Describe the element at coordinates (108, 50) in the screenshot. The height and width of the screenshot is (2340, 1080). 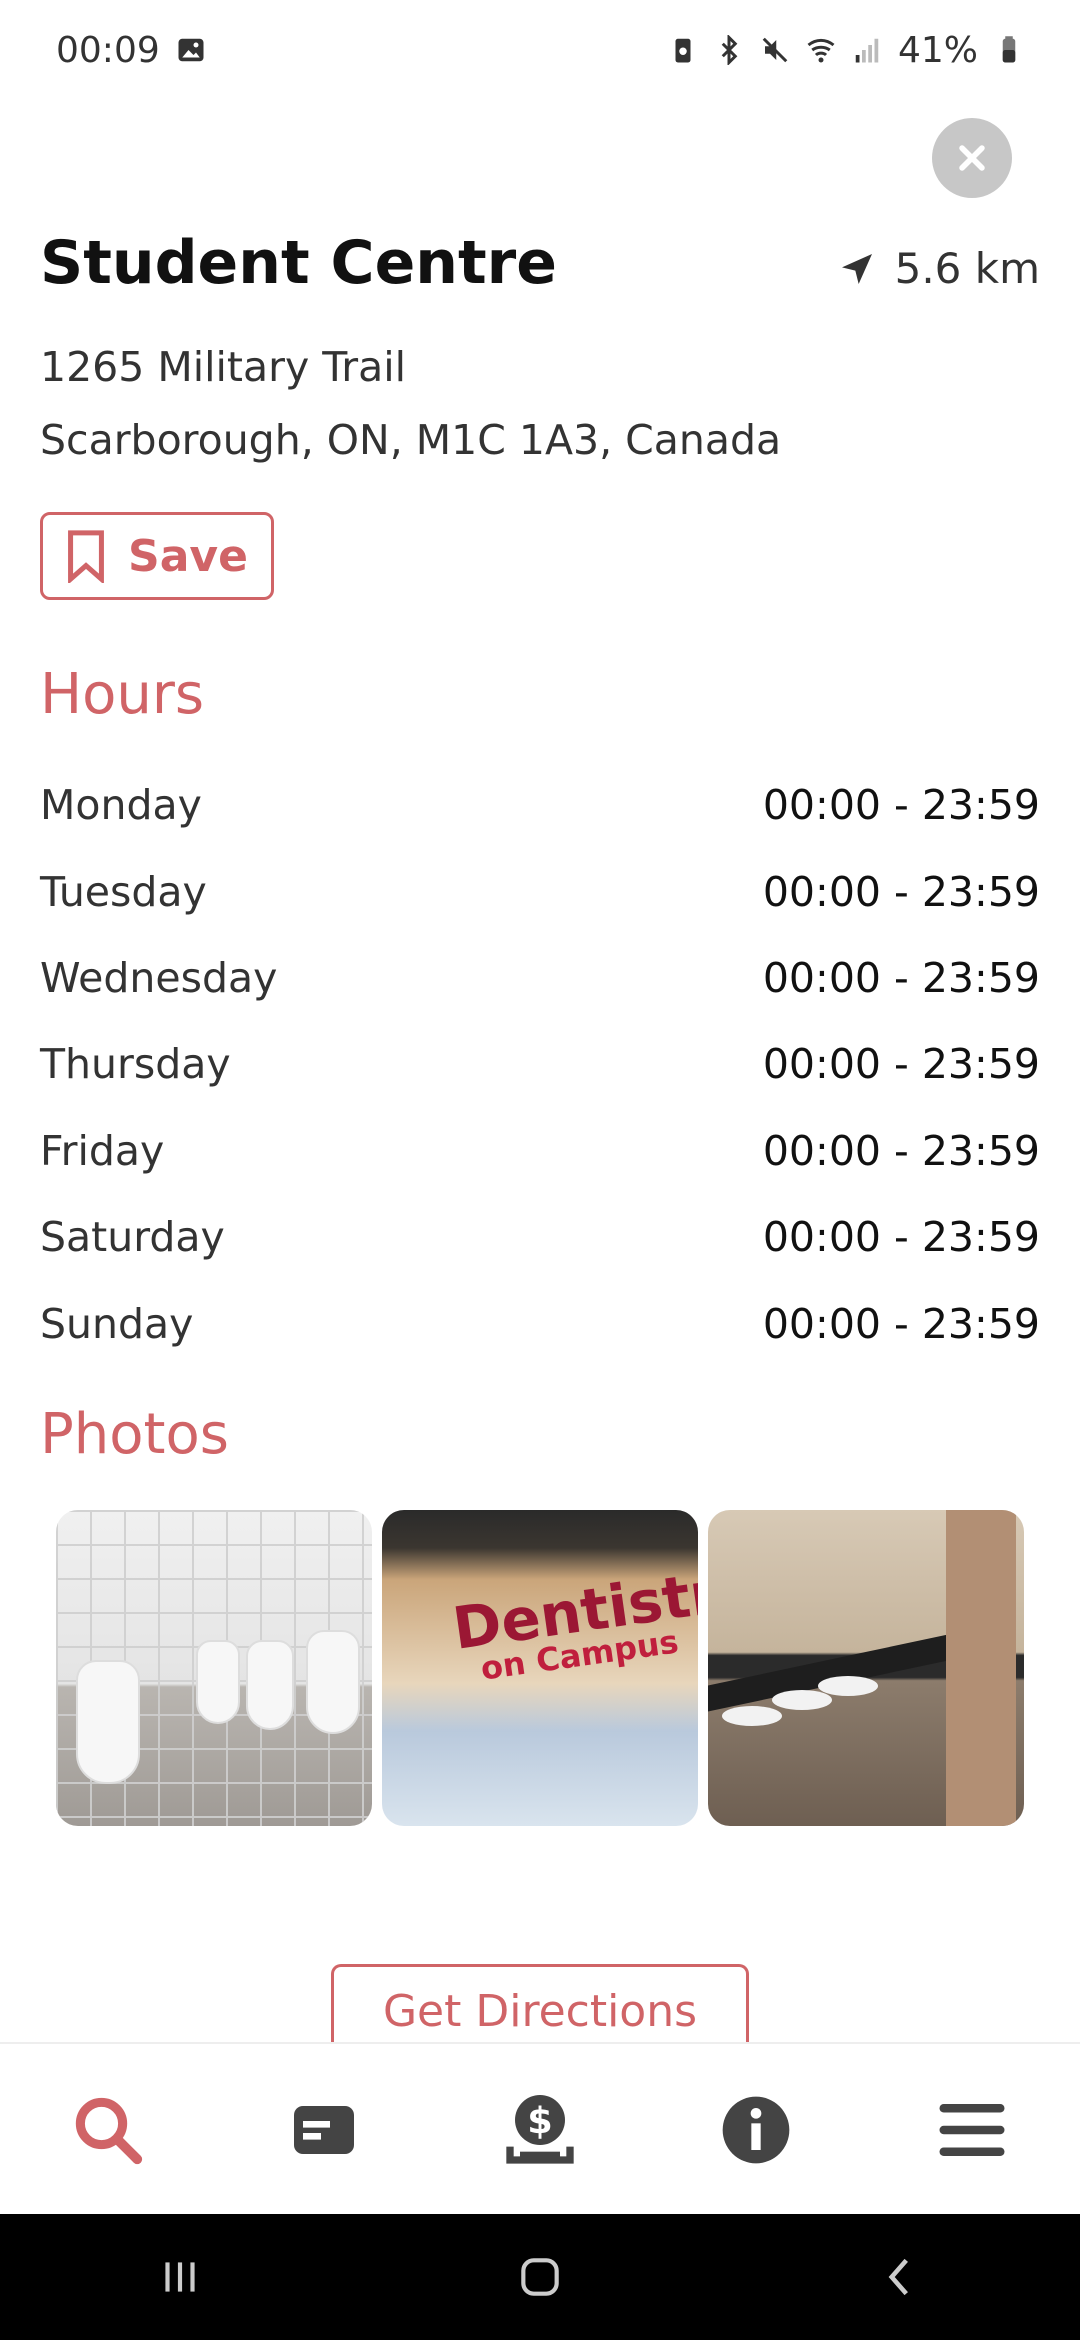
I see `status-time: 00:09` at that location.